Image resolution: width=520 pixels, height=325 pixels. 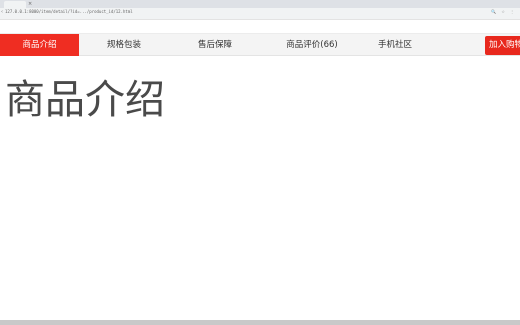 What do you see at coordinates (215, 45) in the screenshot?
I see `tab-after-sales: 售后保障` at bounding box center [215, 45].